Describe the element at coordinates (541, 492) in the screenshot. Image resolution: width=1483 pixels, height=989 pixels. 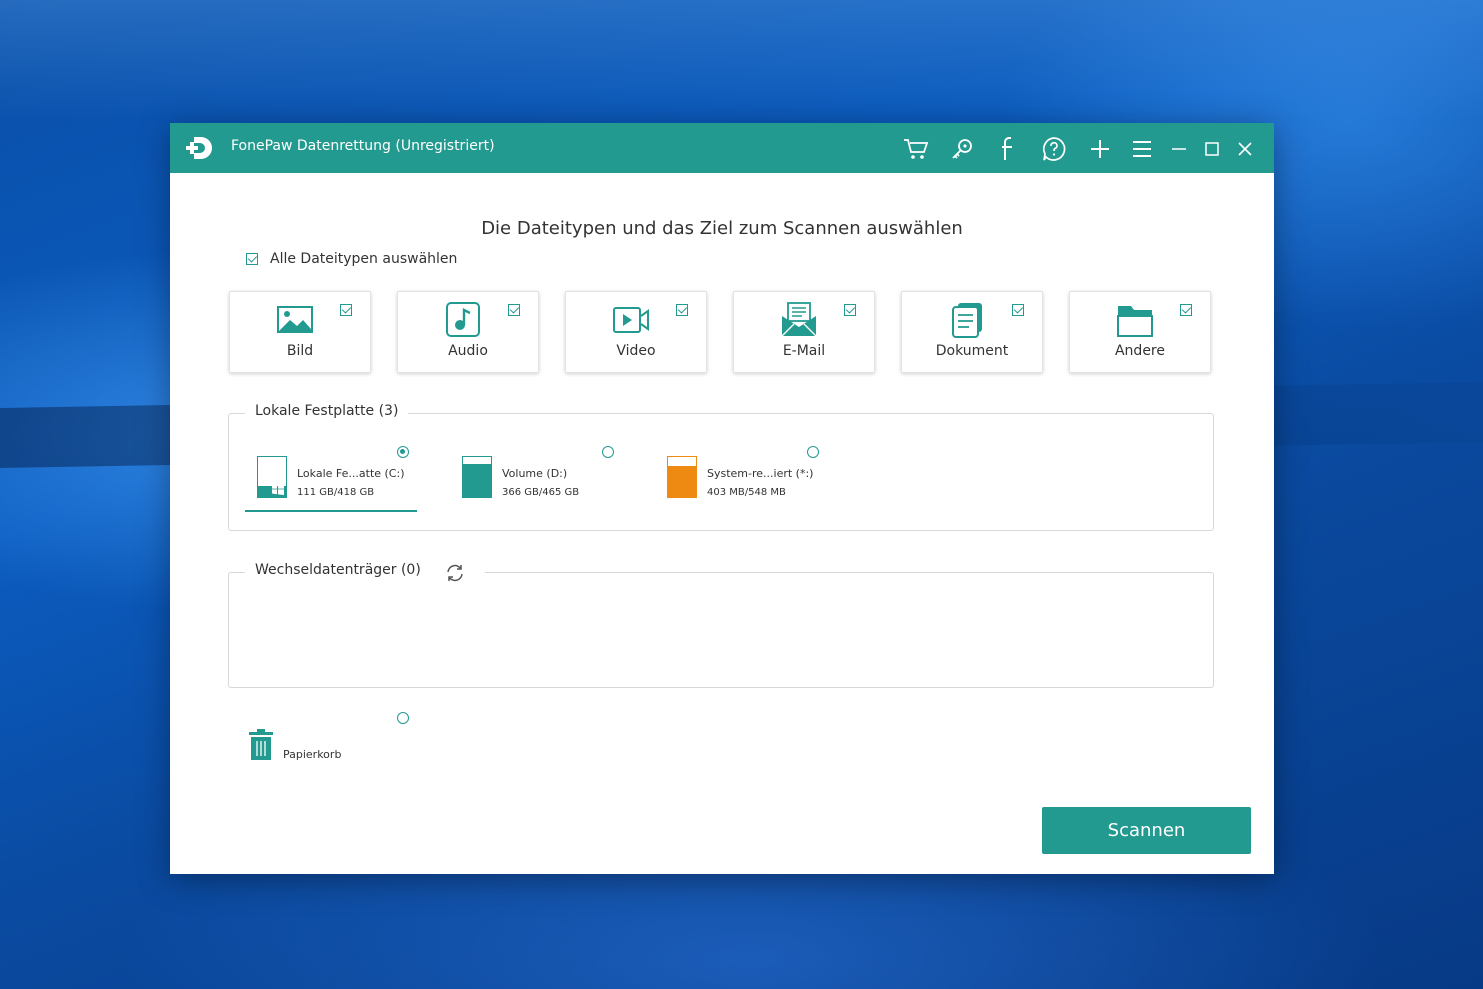
I see `drive-size: 366 GB/465 GB` at that location.